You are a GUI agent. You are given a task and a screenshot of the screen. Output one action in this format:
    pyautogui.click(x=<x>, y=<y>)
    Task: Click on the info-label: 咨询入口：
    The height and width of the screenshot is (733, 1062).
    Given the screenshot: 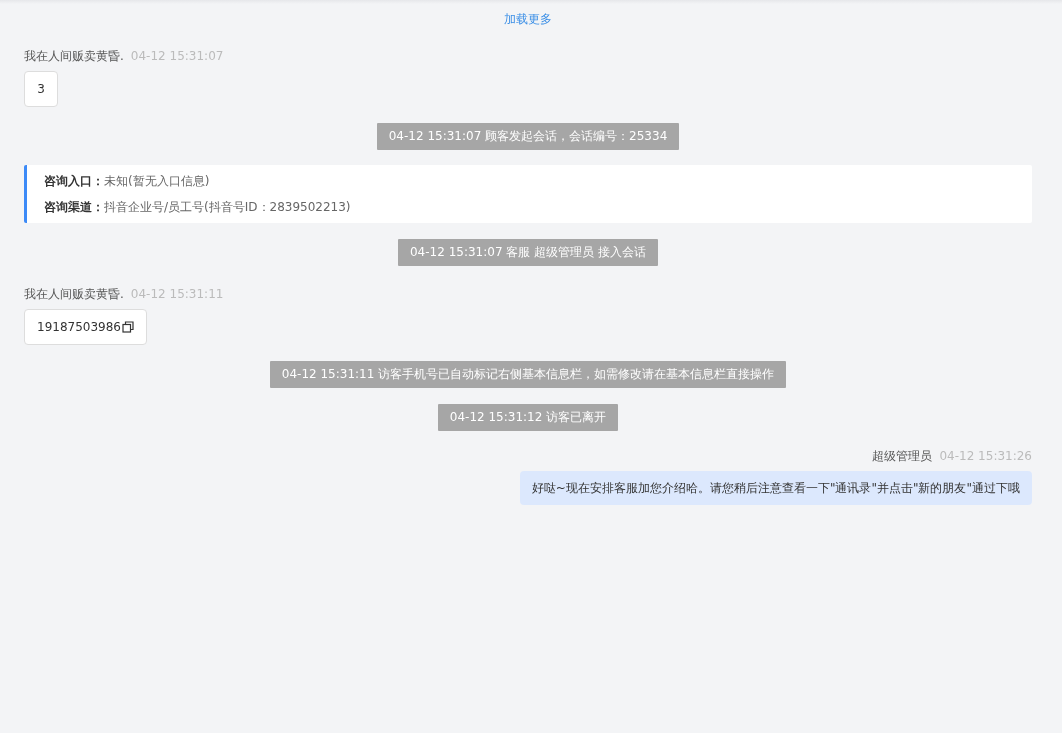 What is the action you would take?
    pyautogui.click(x=74, y=181)
    